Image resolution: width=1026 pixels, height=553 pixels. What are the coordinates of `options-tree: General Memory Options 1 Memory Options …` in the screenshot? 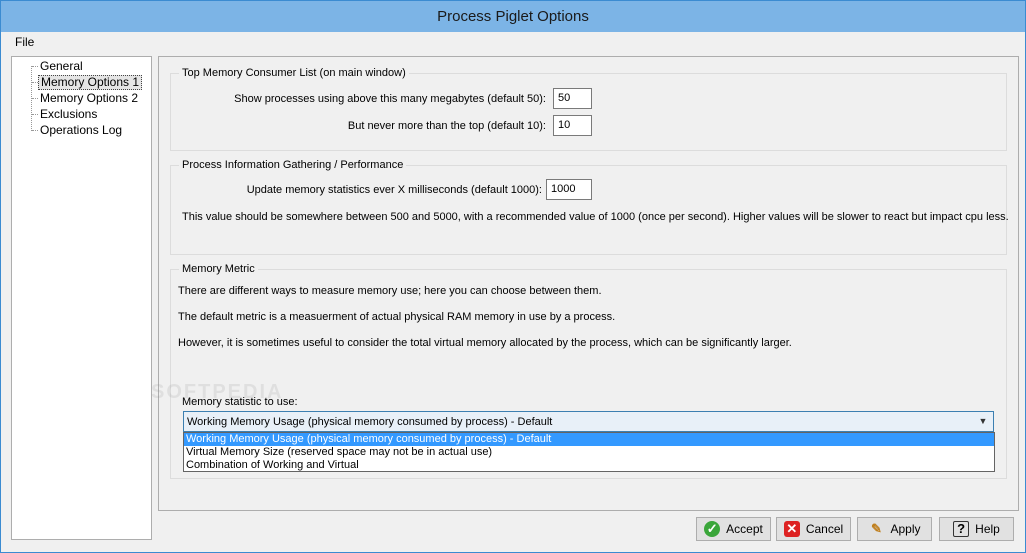 It's located at (81, 298).